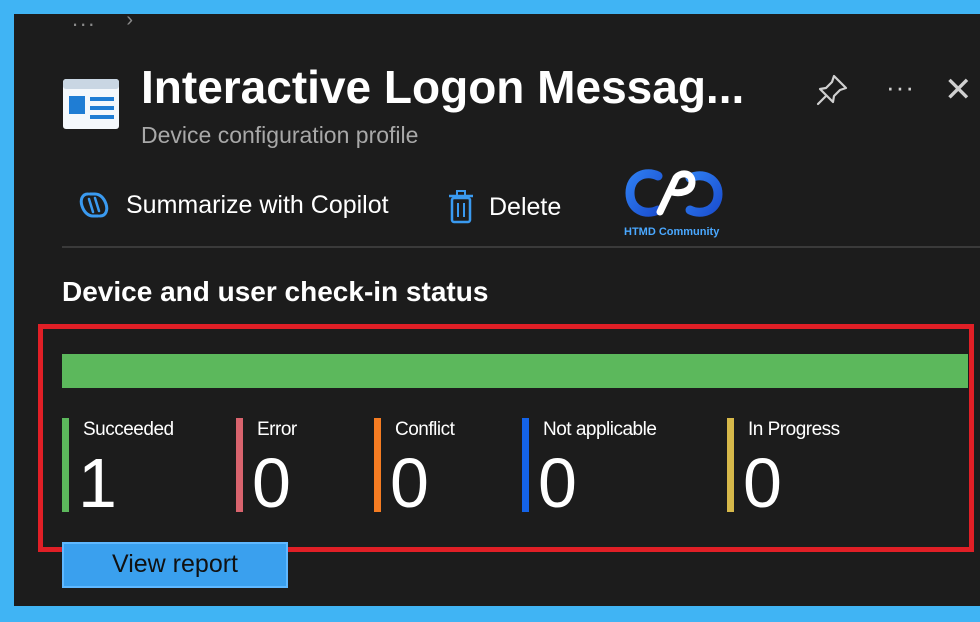  I want to click on status-count: 1, so click(97, 483).